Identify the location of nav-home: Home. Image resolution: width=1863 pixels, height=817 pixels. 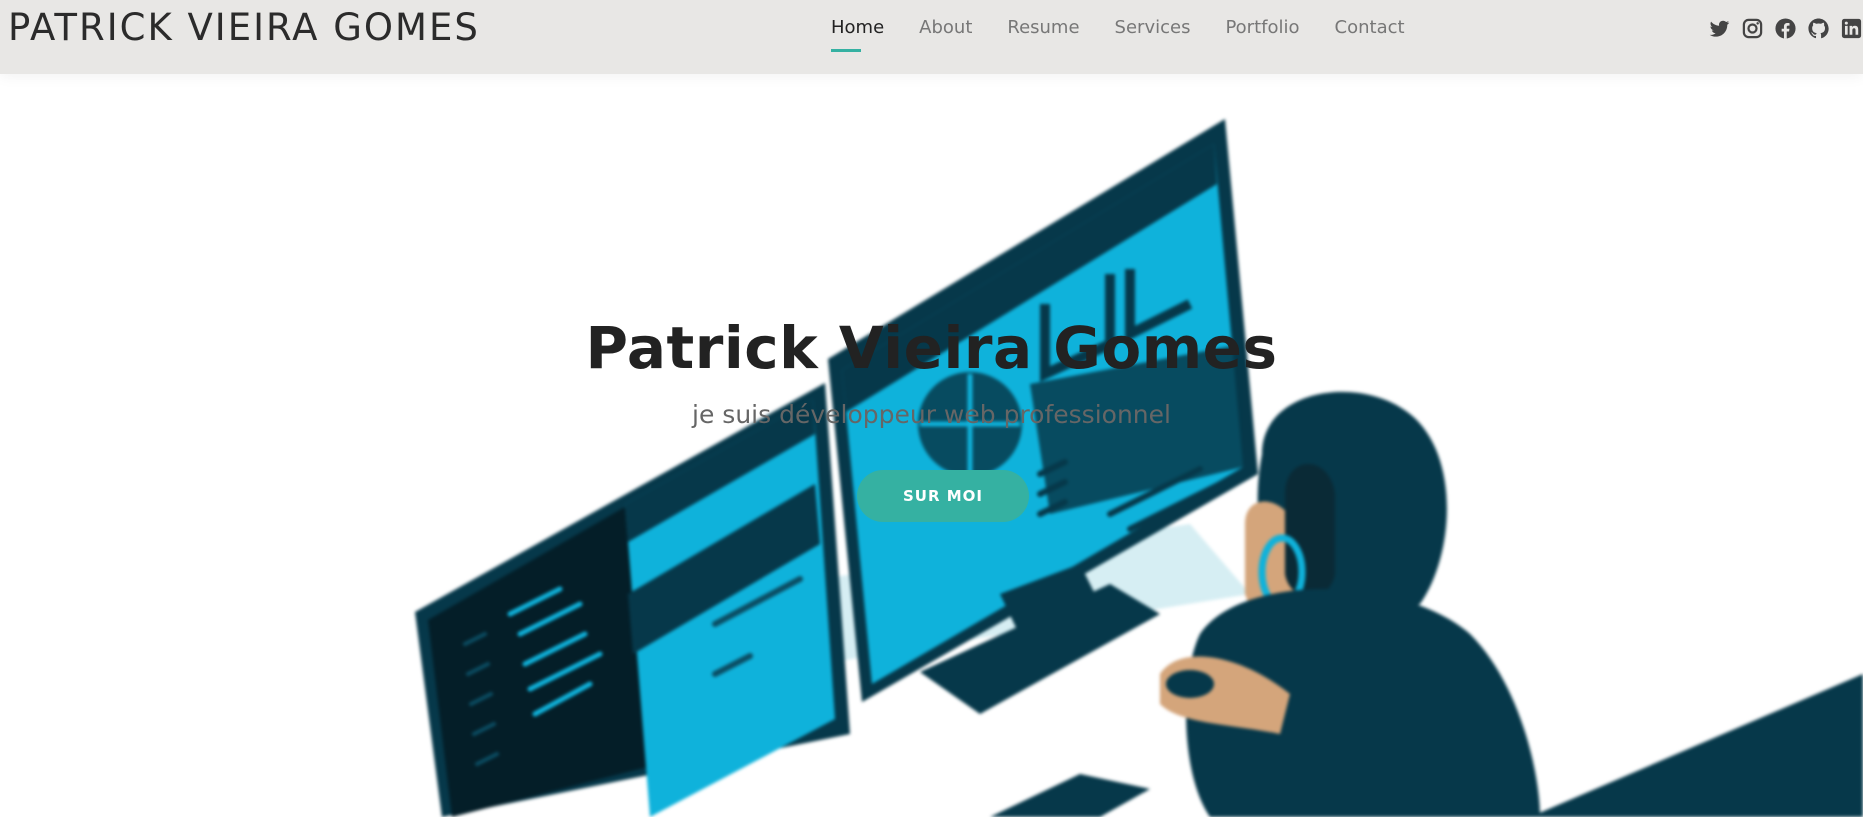
(858, 33).